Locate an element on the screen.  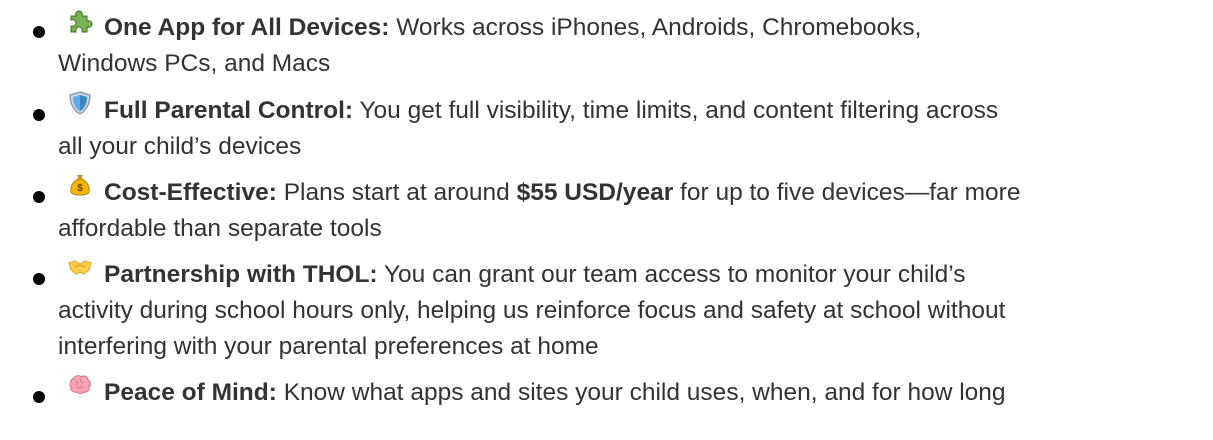
money-bag-icon: $ is located at coordinates (80, 189).